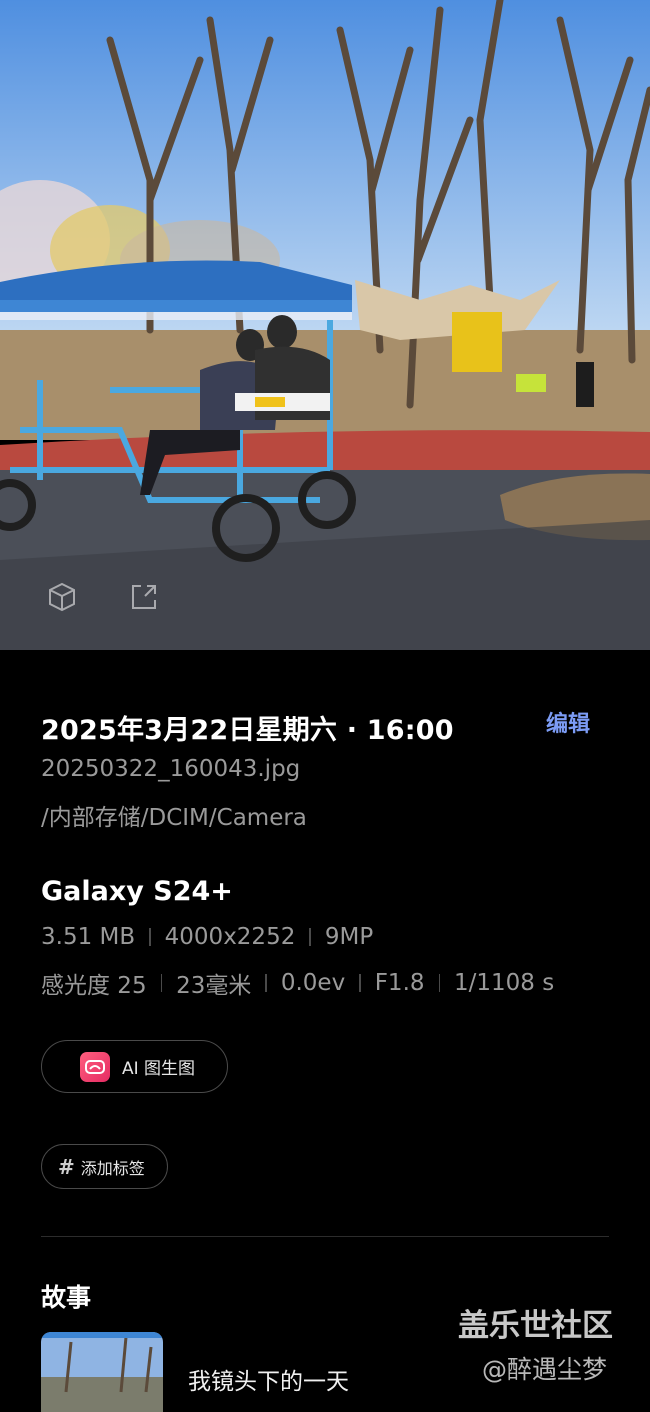  I want to click on specs-row-file: 3.51 MB 4000x2252 9MP, so click(207, 937).